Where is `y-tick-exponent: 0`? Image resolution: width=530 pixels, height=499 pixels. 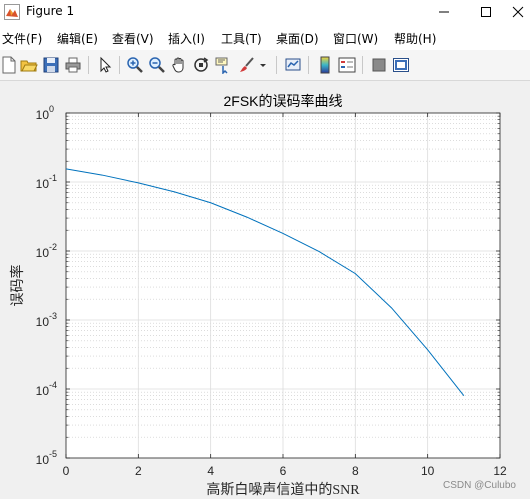
y-tick-exponent: 0 is located at coordinates (51, 109).